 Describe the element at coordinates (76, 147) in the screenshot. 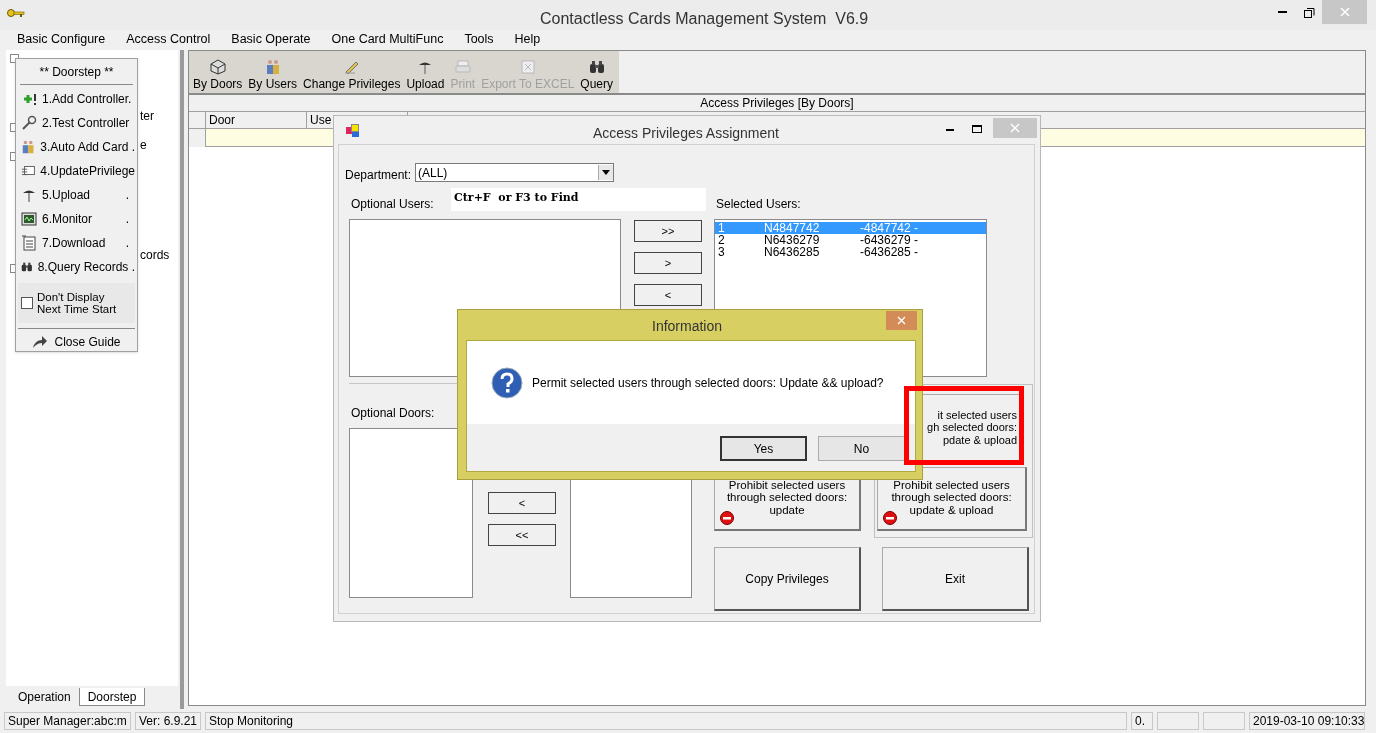

I see `guide-item: 3.Auto Add Card .` at that location.